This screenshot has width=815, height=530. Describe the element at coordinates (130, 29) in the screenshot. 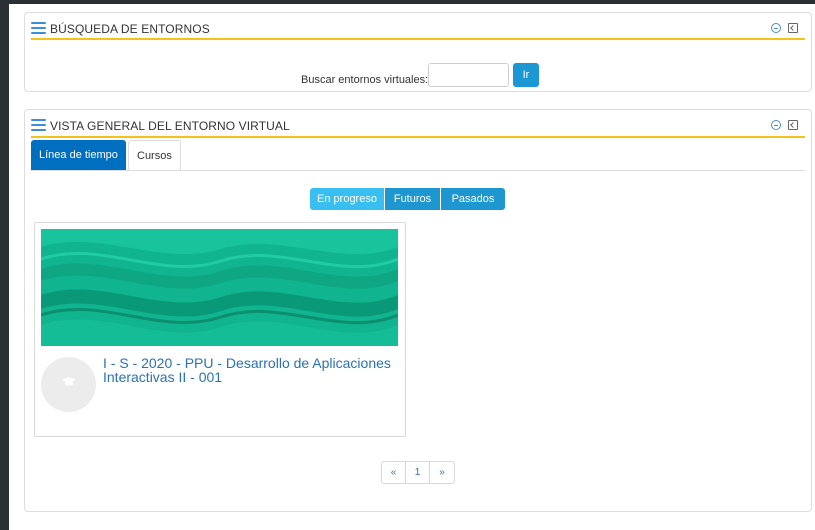

I see `search-block-title: BÚSQUEDA DE ENTORNOS` at that location.